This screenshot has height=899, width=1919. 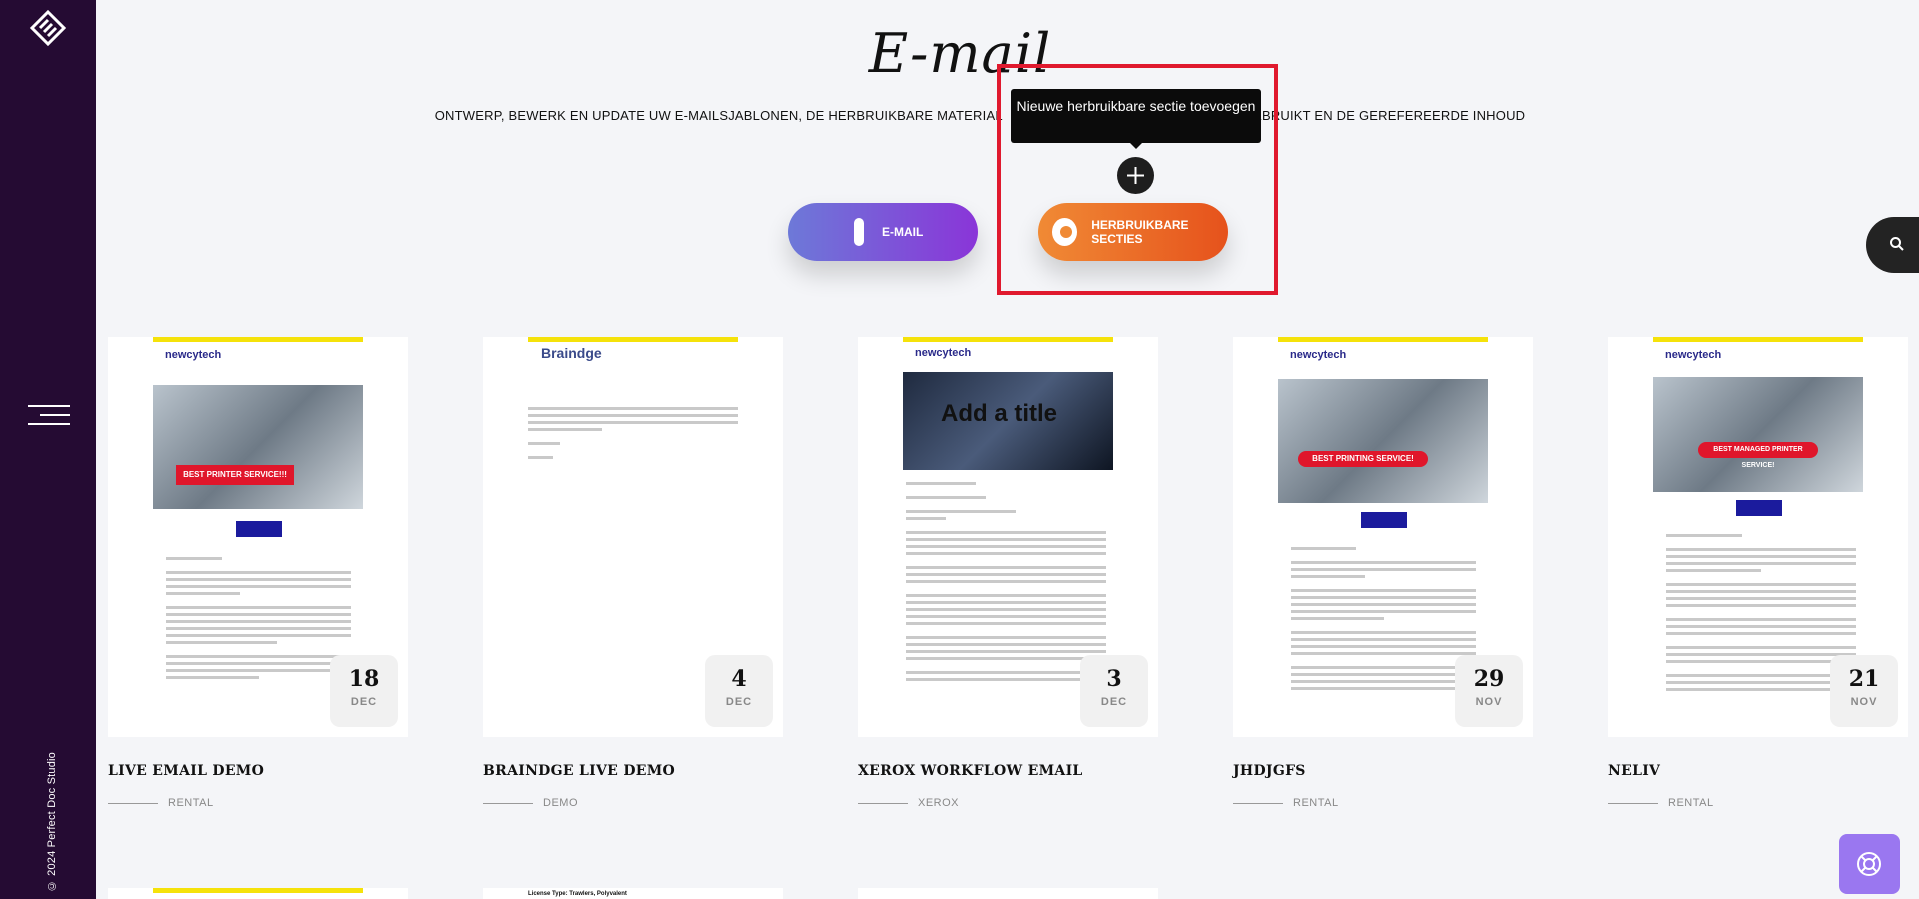 I want to click on add-section-button, so click(x=1135, y=175).